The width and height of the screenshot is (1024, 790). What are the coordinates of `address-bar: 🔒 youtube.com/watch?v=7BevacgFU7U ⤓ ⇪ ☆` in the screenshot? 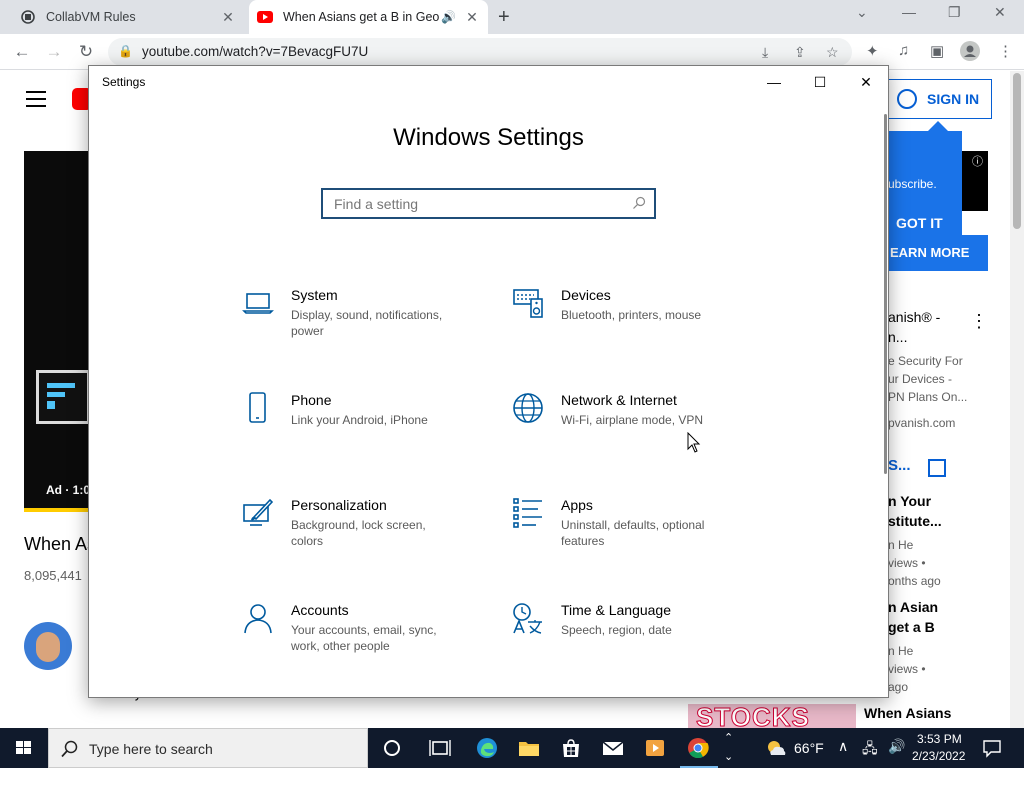 It's located at (480, 52).